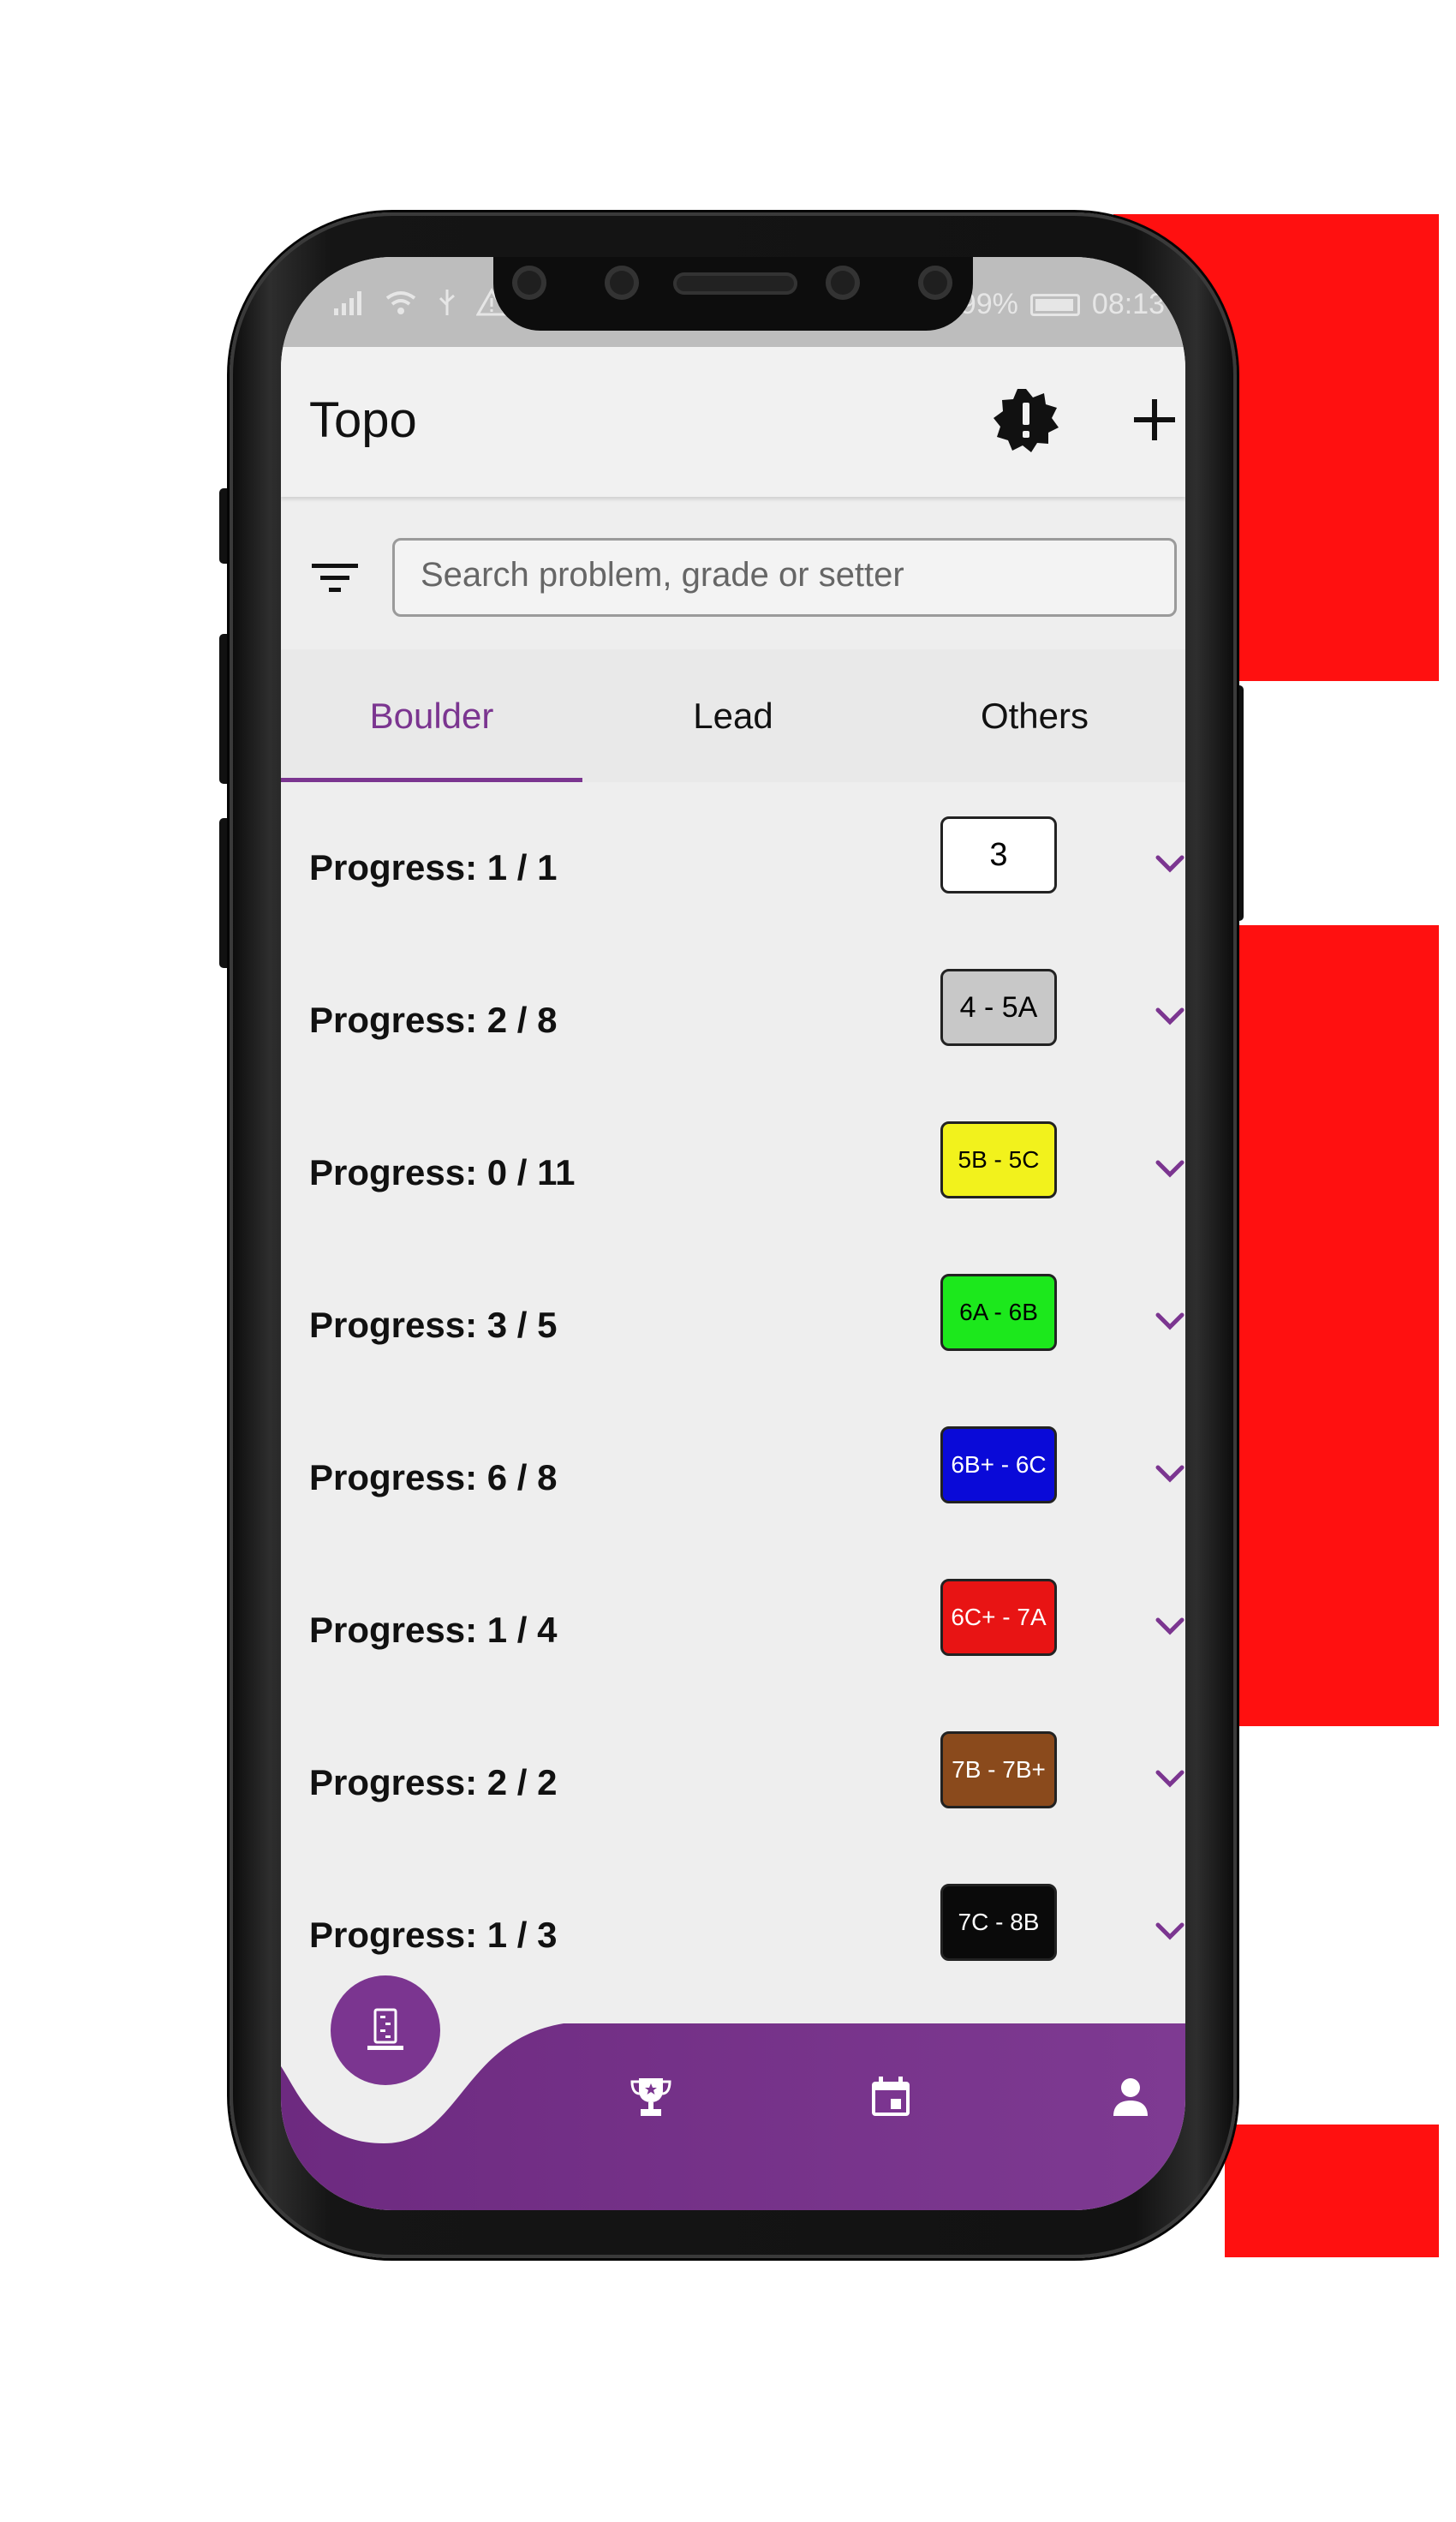 This screenshot has width=1456, height=2522. I want to click on nav-competitions-button, so click(651, 2097).